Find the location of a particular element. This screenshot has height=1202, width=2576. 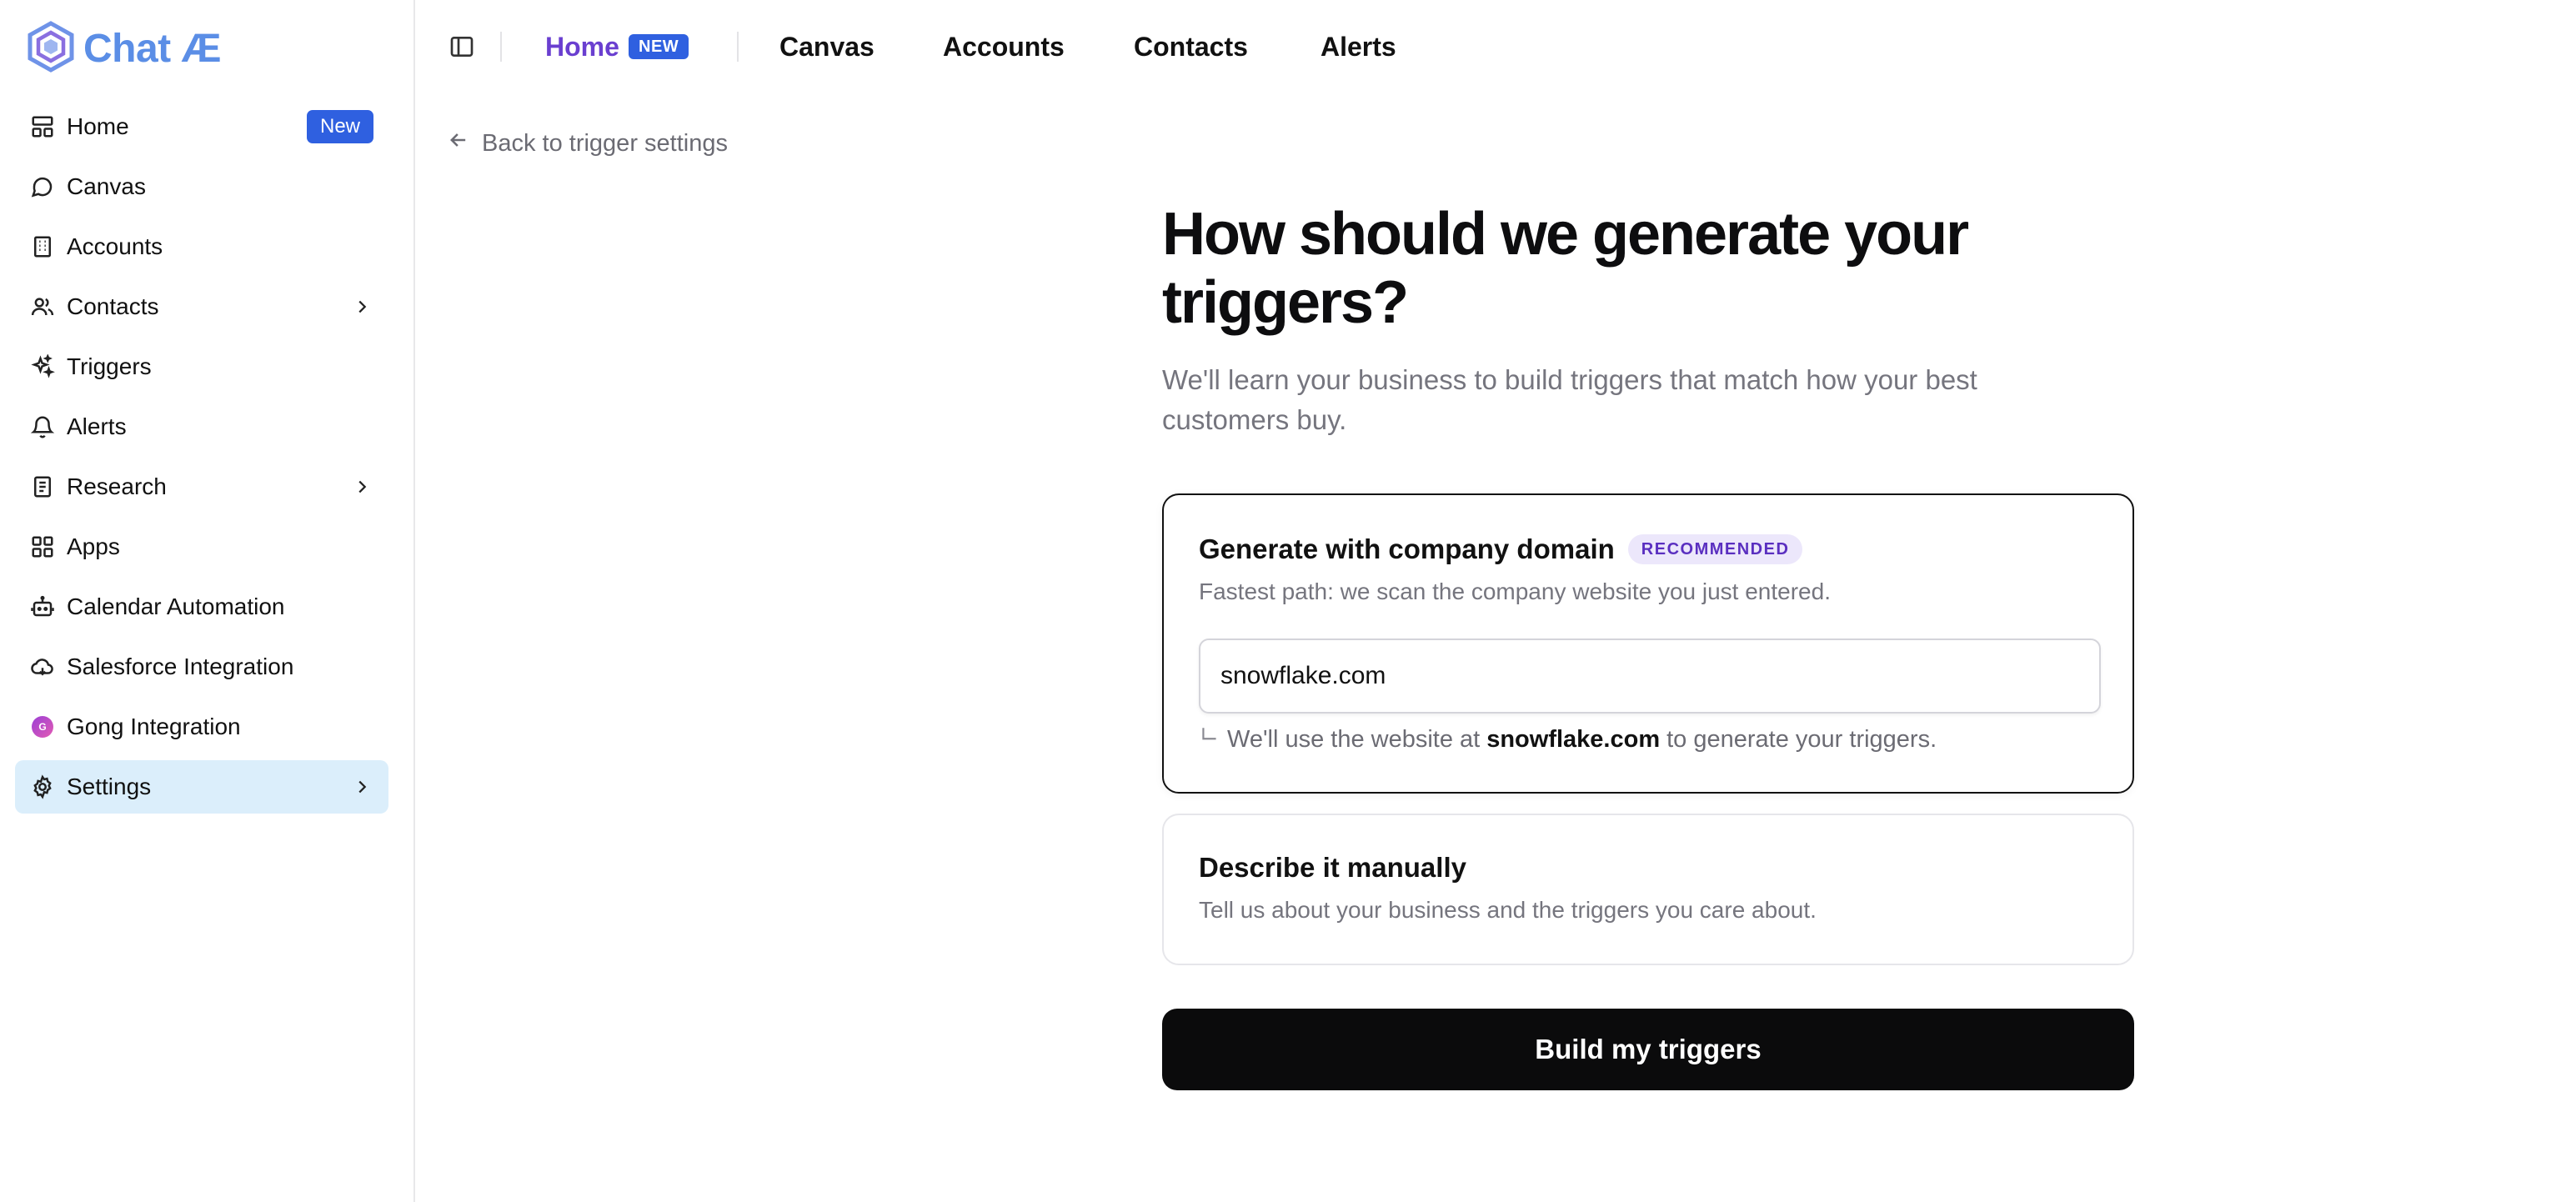

sidebar-item-salesforce-integration: Salesforce Integration is located at coordinates (201, 667).